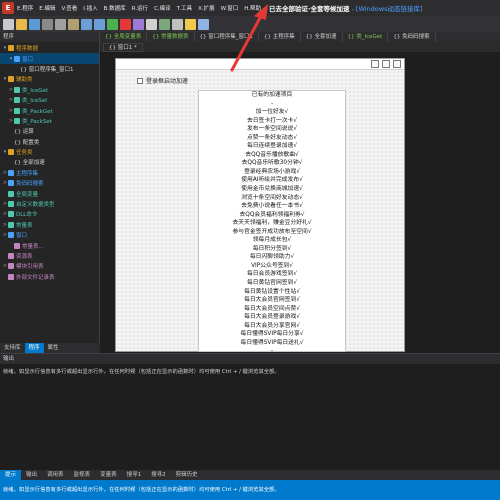 This screenshot has height=500, width=500. I want to click on paste-icon, so click(73, 24).